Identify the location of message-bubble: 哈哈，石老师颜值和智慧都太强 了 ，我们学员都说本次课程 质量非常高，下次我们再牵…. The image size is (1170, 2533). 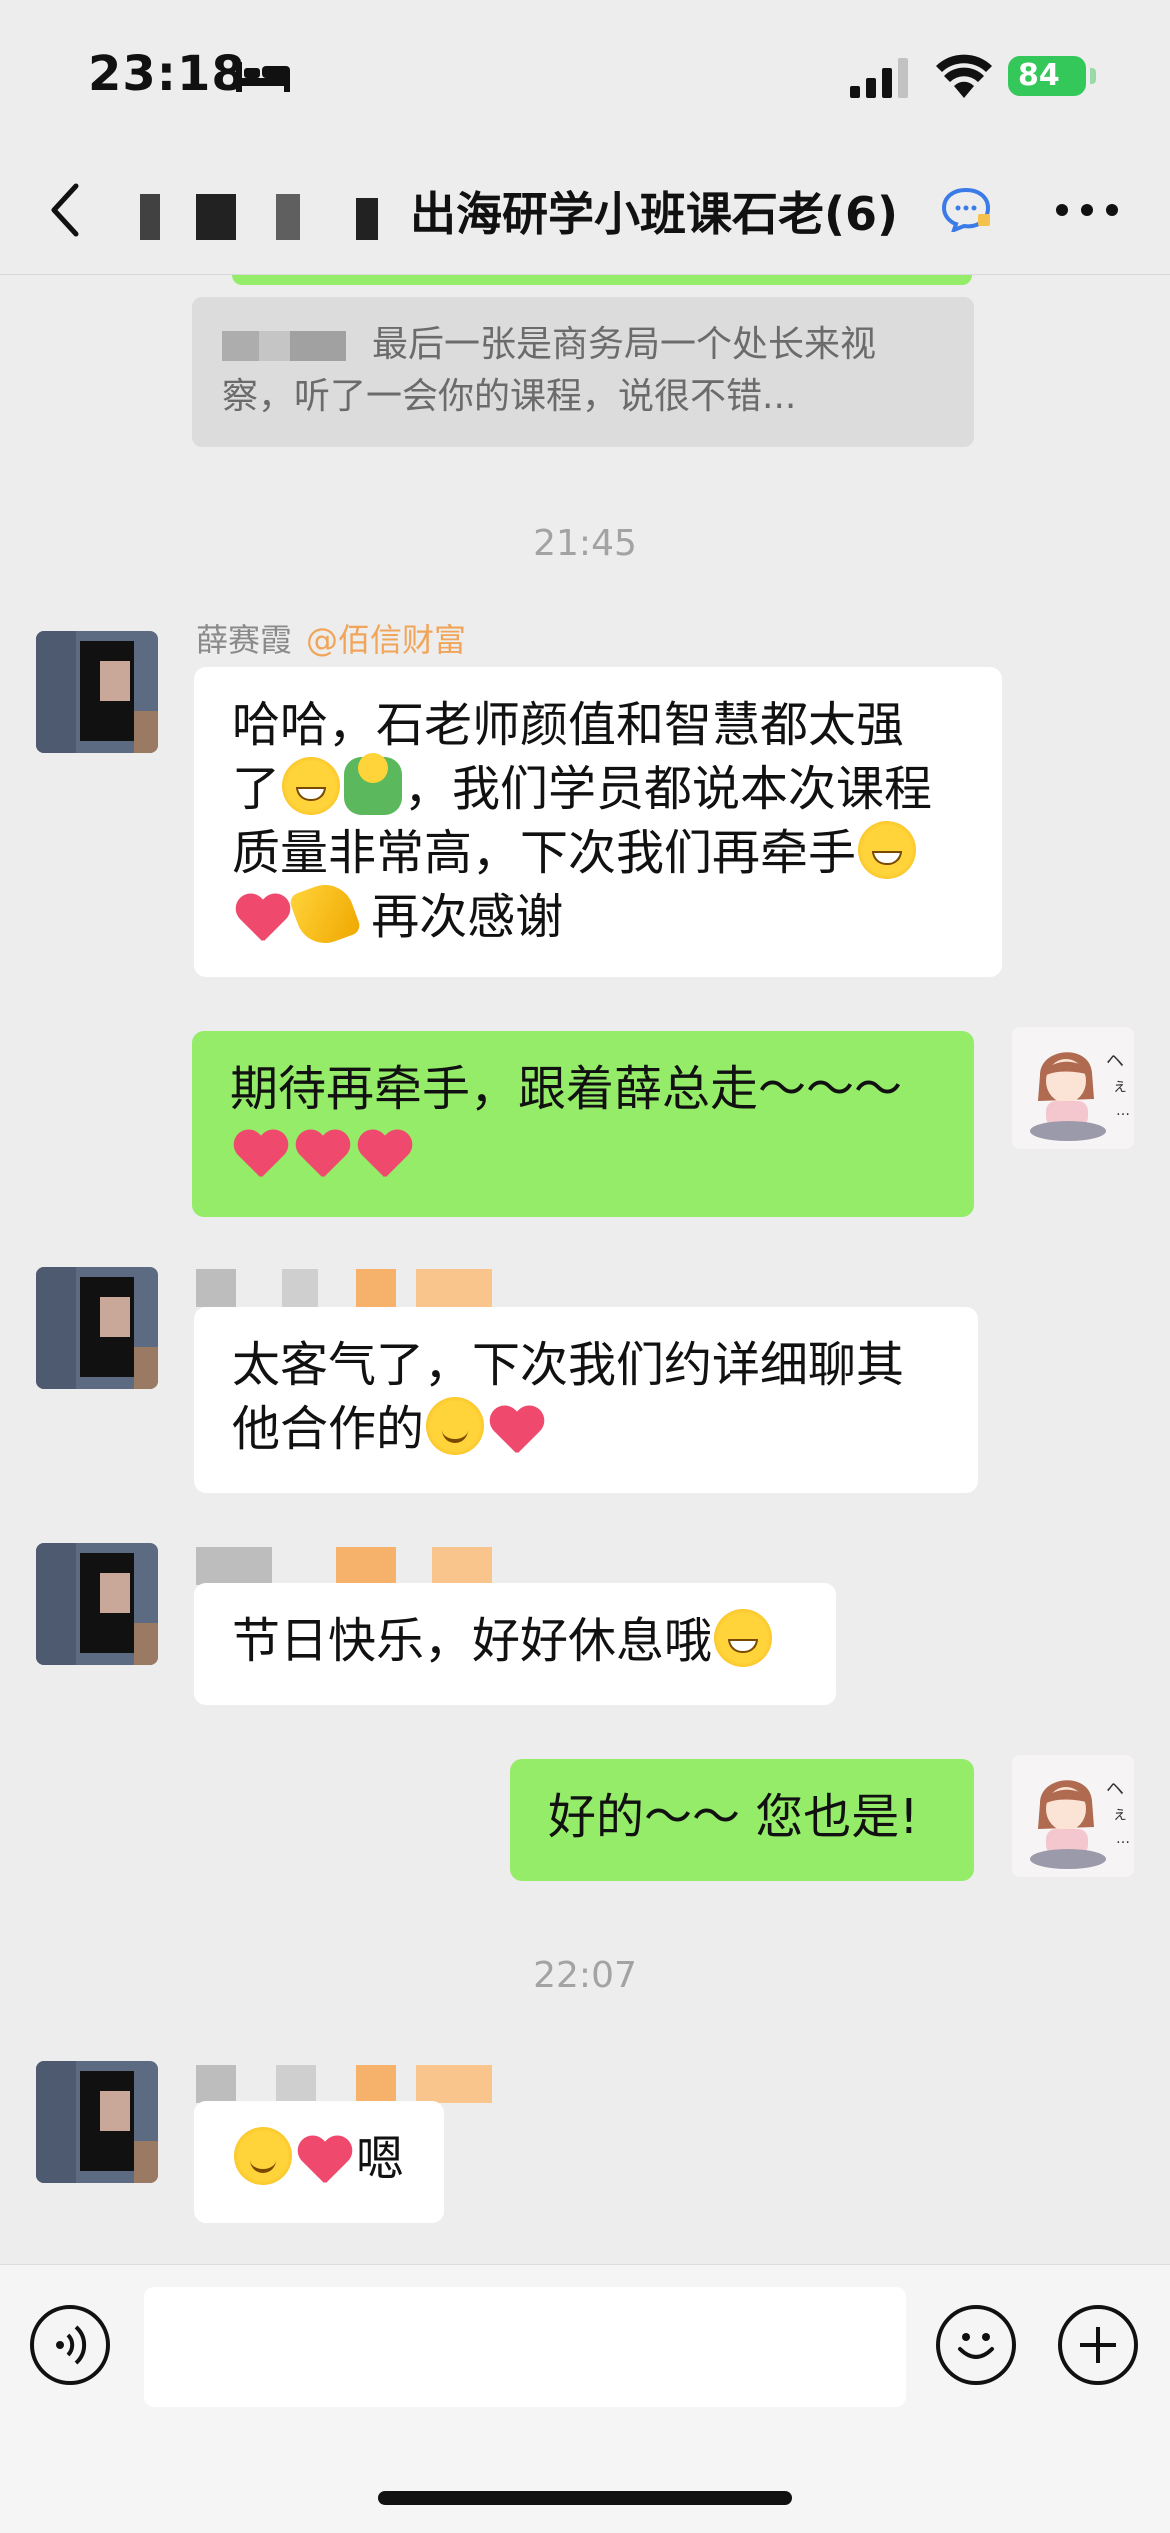
(598, 822).